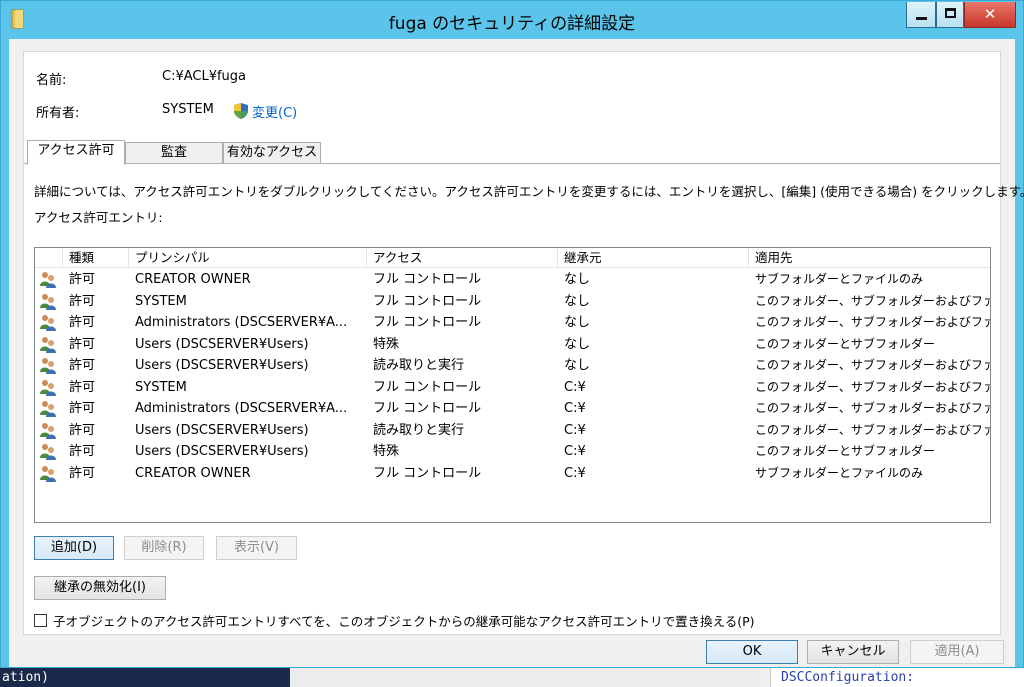 The width and height of the screenshot is (1024, 687). What do you see at coordinates (921, 15) in the screenshot?
I see `minimize-button` at bounding box center [921, 15].